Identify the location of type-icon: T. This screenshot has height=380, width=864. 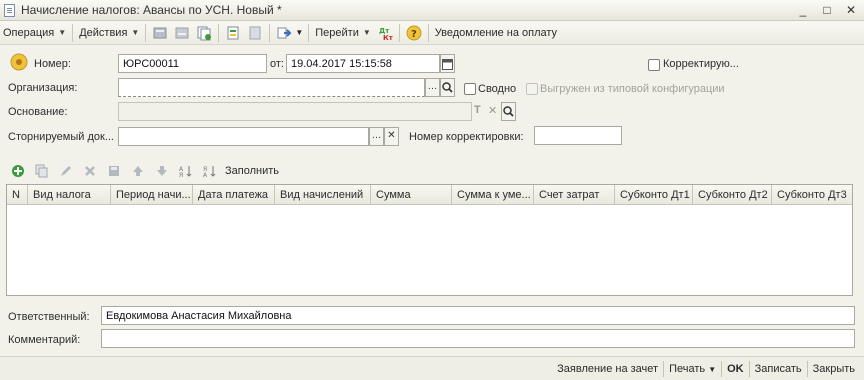
(477, 110).